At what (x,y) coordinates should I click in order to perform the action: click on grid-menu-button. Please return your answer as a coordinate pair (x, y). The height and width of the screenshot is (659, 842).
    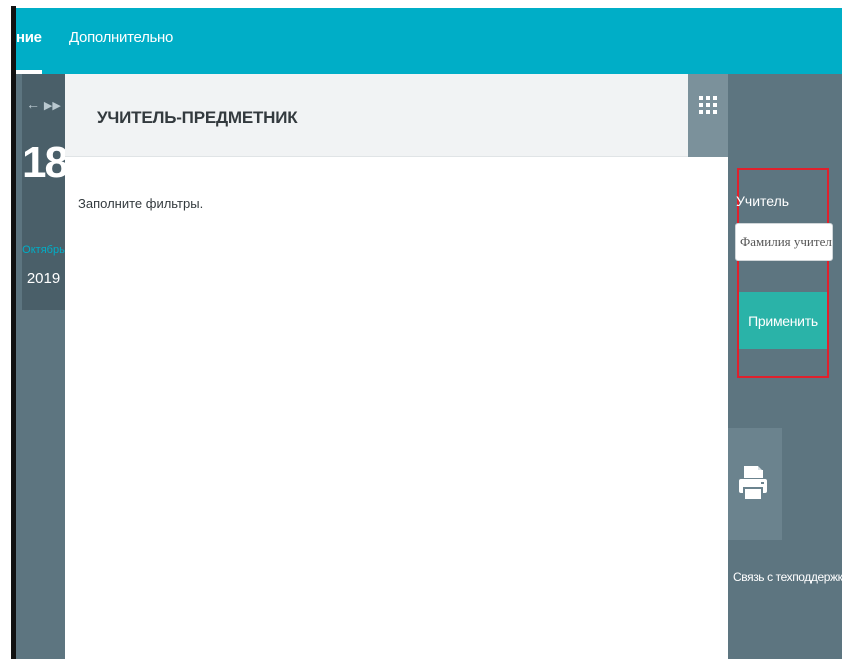
    Looking at the image, I should click on (708, 115).